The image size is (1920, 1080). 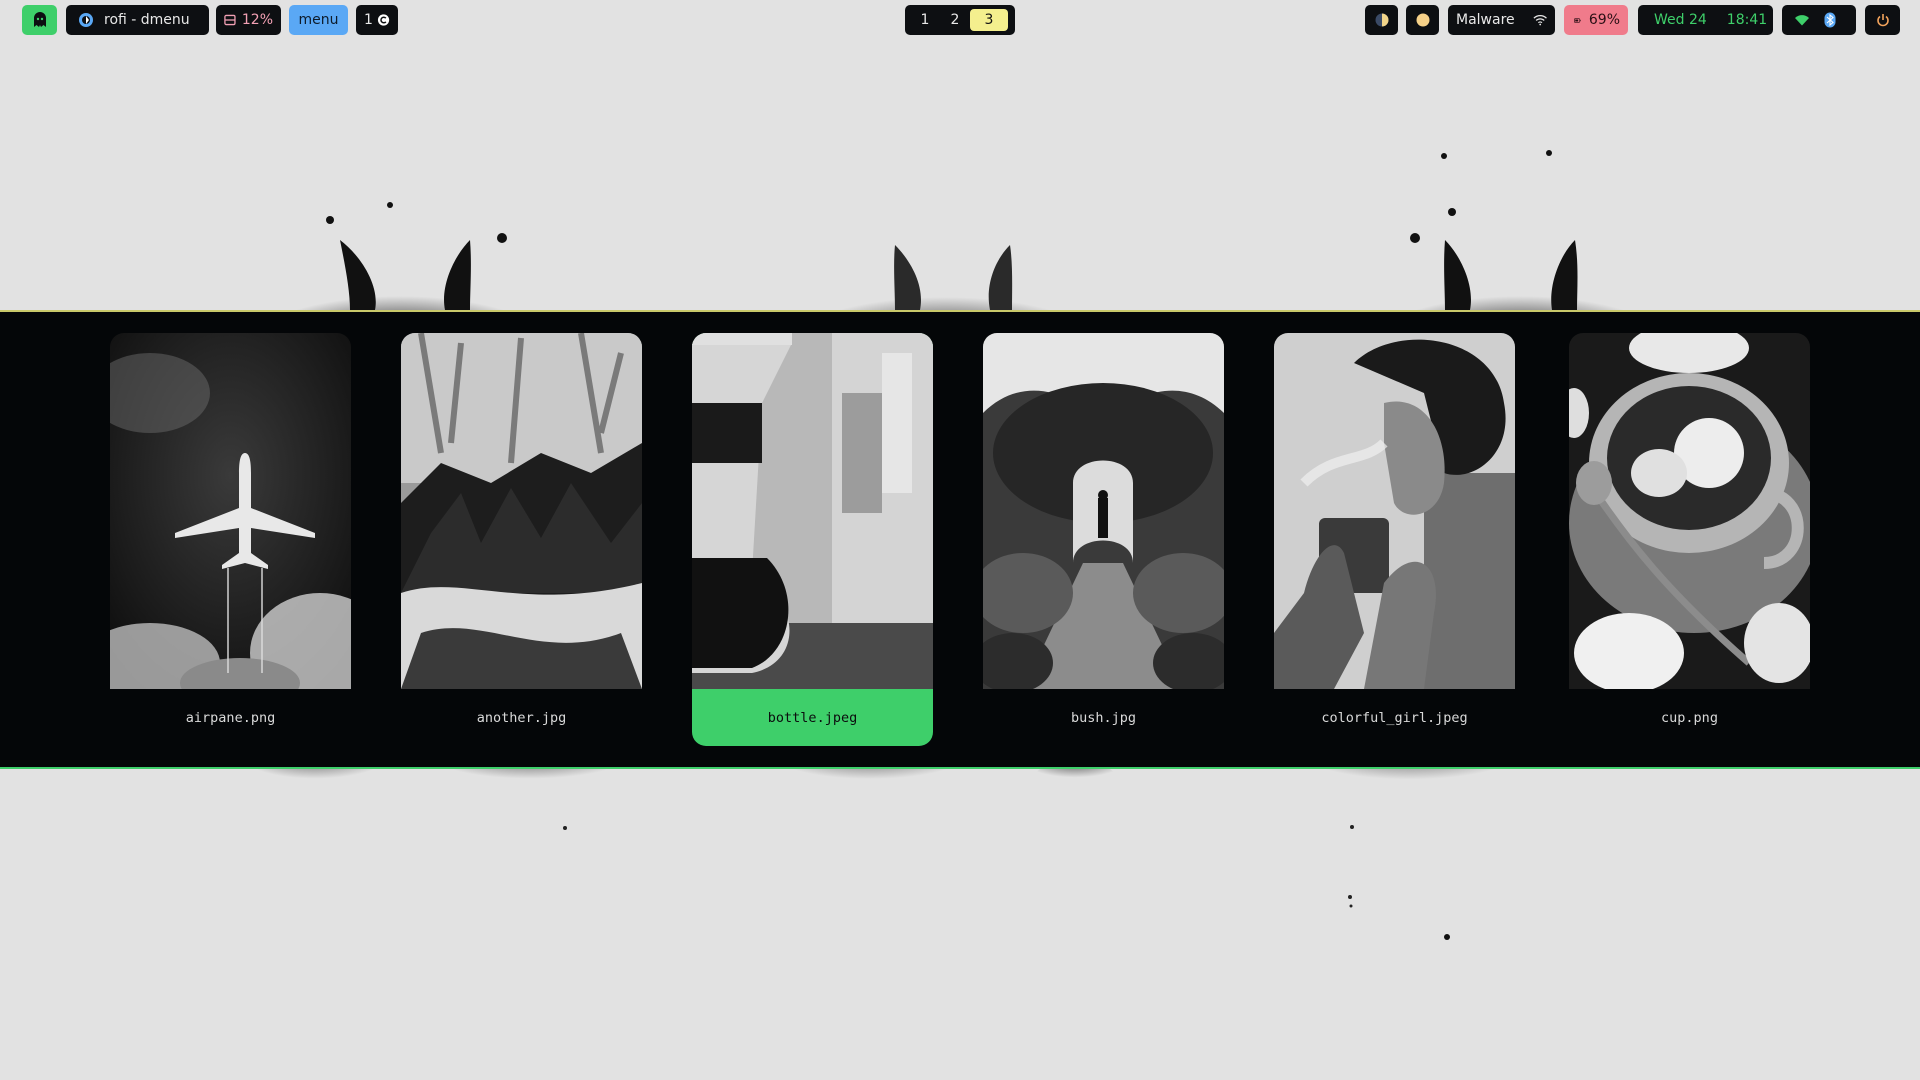 I want to click on clock-module: Wed 24 18:41, so click(x=1705, y=20).